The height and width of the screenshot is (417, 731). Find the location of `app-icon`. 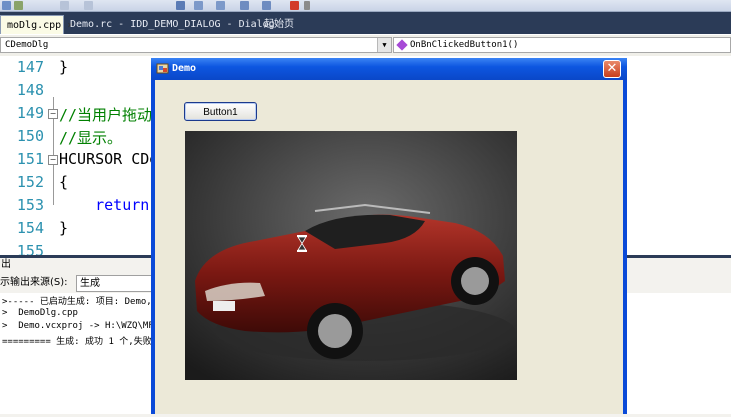

app-icon is located at coordinates (162, 68).